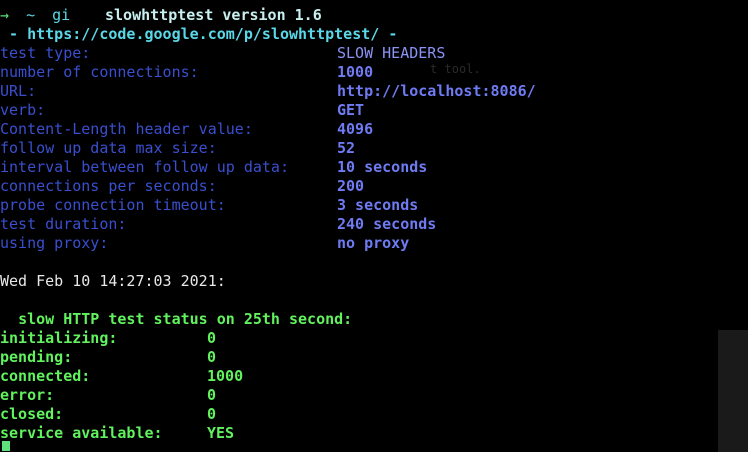  What do you see at coordinates (6, 446) in the screenshot?
I see `terminal-cursor` at bounding box center [6, 446].